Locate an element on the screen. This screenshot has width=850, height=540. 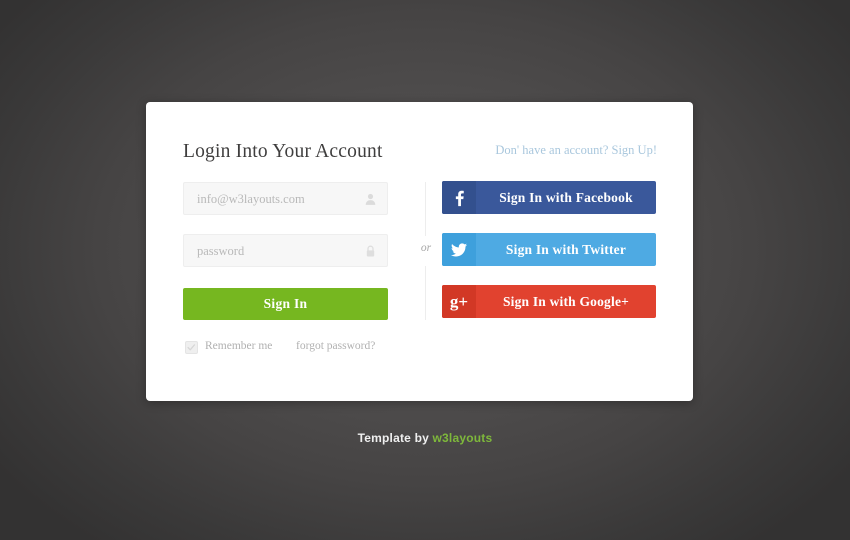
divider-line-bottom is located at coordinates (425, 293).